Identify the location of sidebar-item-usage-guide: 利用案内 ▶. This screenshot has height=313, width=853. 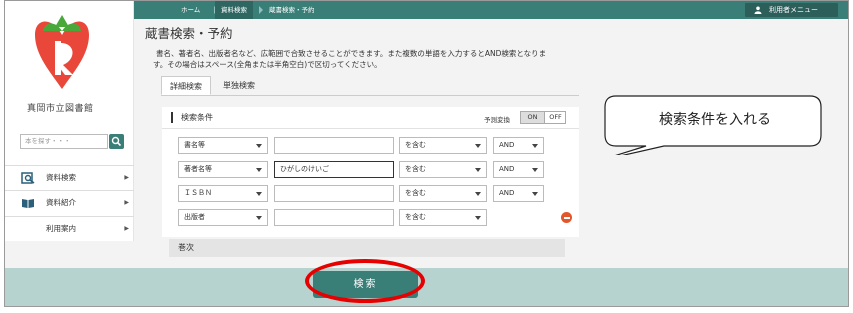
(69, 228).